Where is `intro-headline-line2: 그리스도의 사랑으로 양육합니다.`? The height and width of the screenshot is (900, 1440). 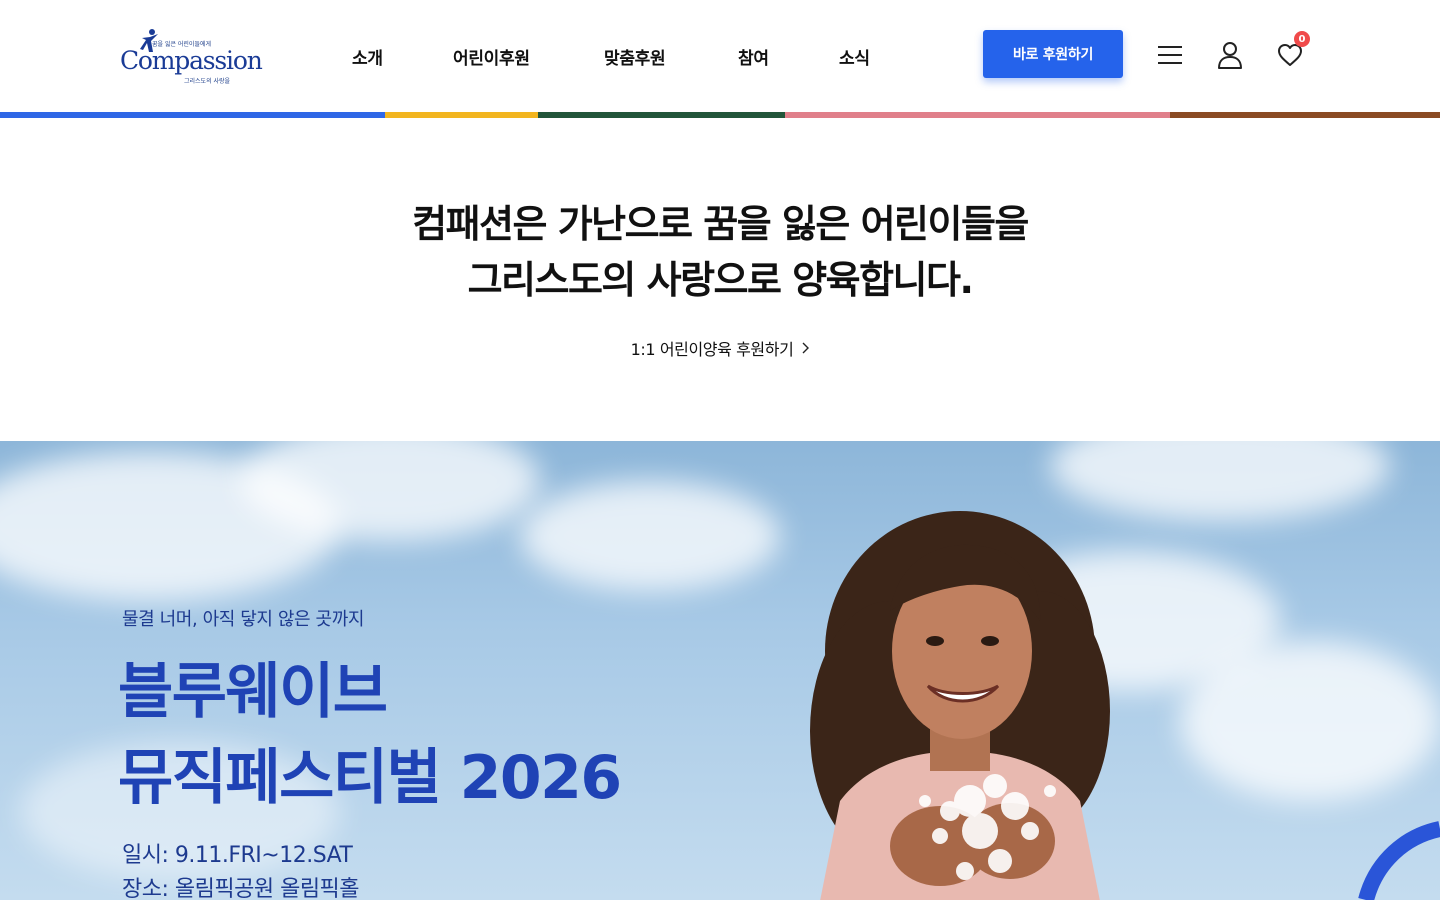
intro-headline-line2: 그리스도의 사랑으로 양육합니다. is located at coordinates (720, 280).